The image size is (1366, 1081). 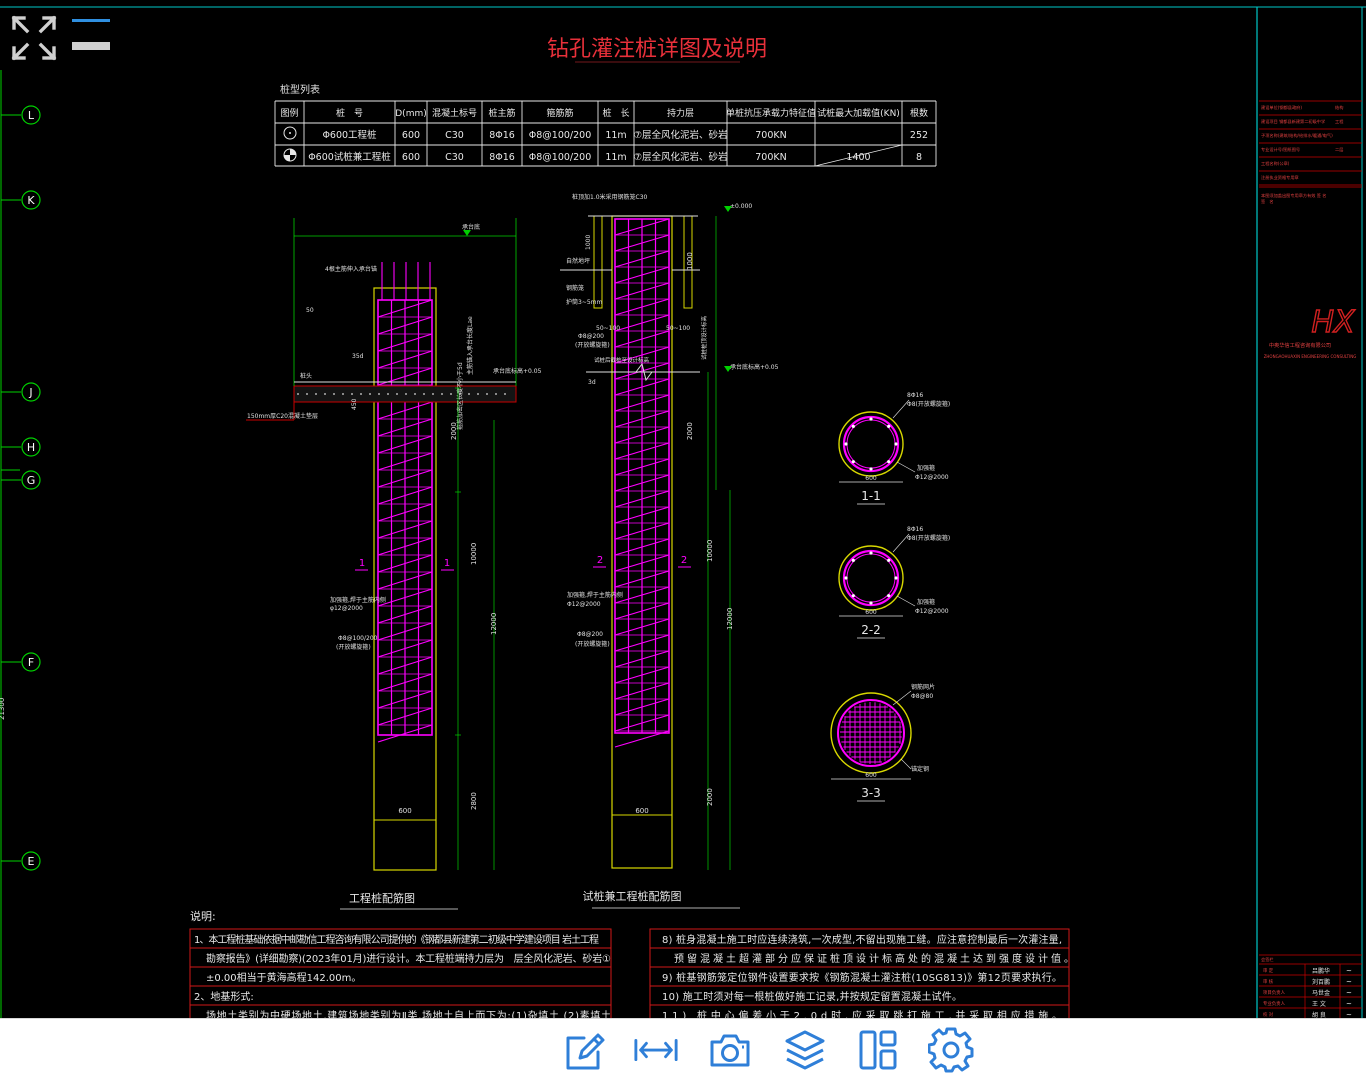 I want to click on table-header-cell: 图例, so click(x=289, y=113).